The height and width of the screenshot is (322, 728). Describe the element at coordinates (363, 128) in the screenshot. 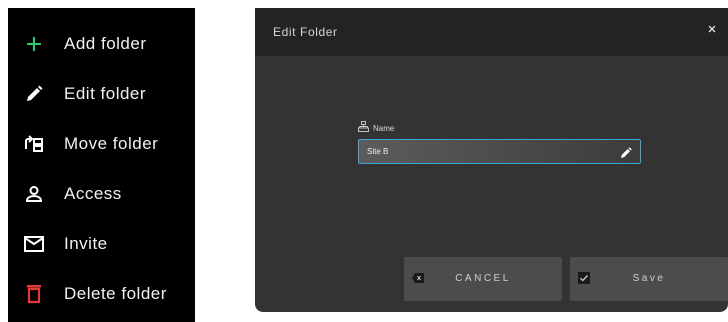

I see `folder-tree-icon` at that location.